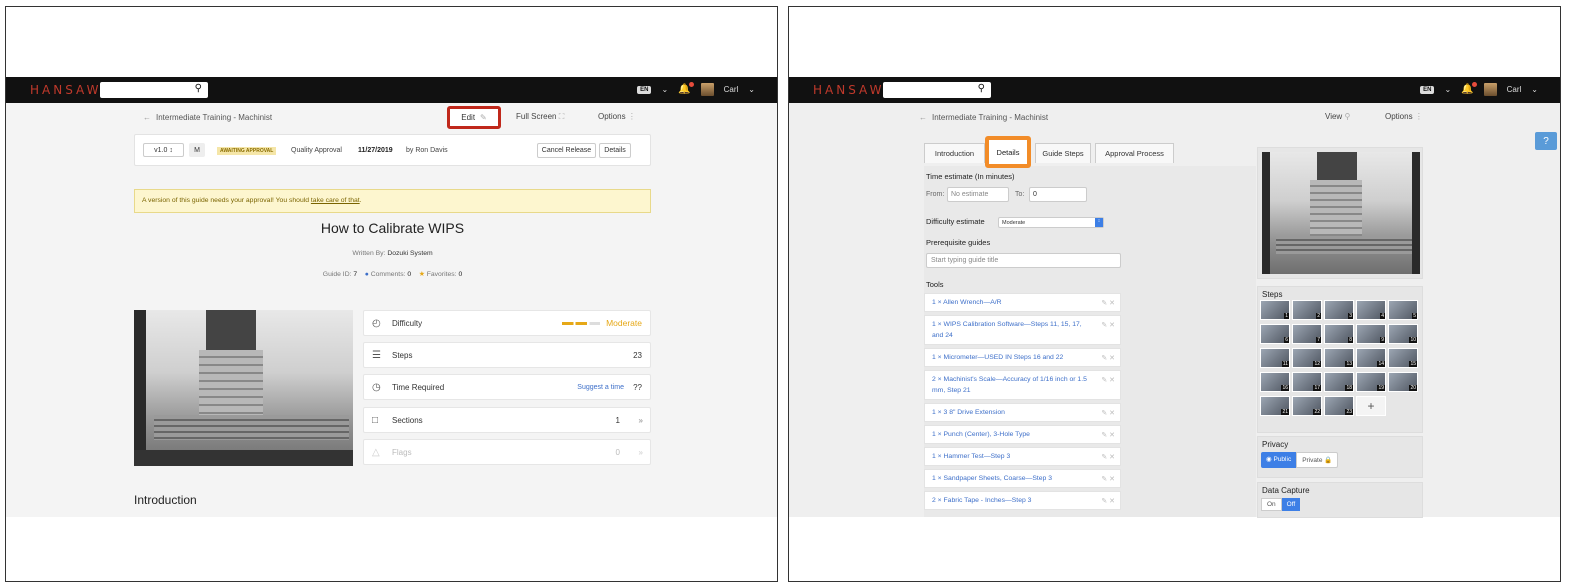 The width and height of the screenshot is (1571, 585). What do you see at coordinates (1546, 141) in the screenshot?
I see `help-button: ?` at bounding box center [1546, 141].